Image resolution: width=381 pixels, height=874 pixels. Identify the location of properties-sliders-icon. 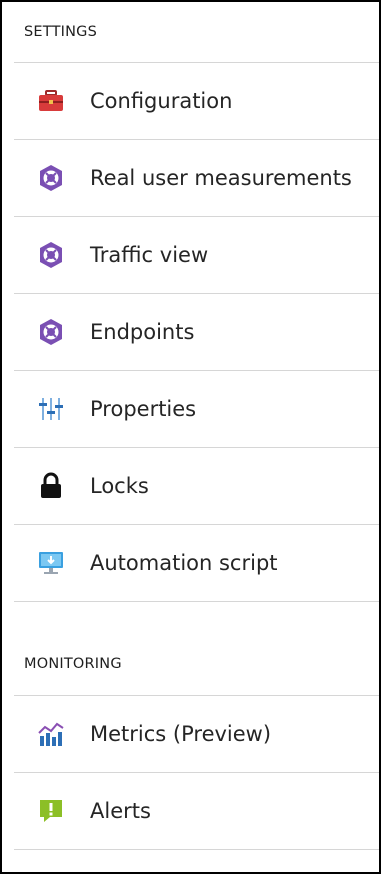
(51, 409).